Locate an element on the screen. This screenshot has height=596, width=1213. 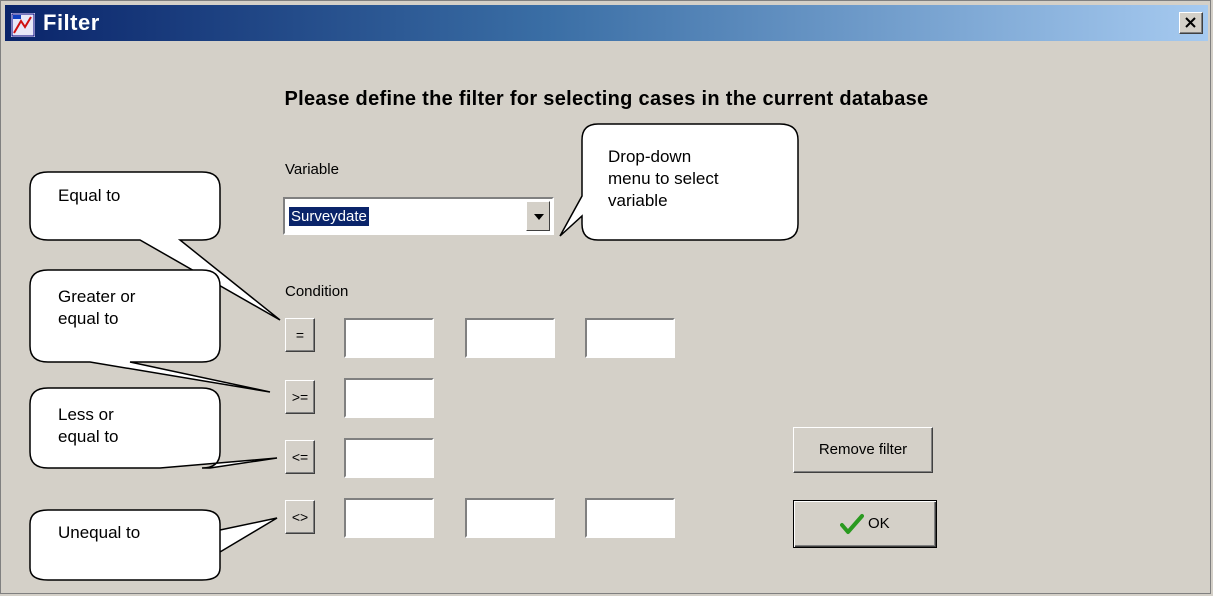
callout-less-line-1: Less or is located at coordinates (86, 414).